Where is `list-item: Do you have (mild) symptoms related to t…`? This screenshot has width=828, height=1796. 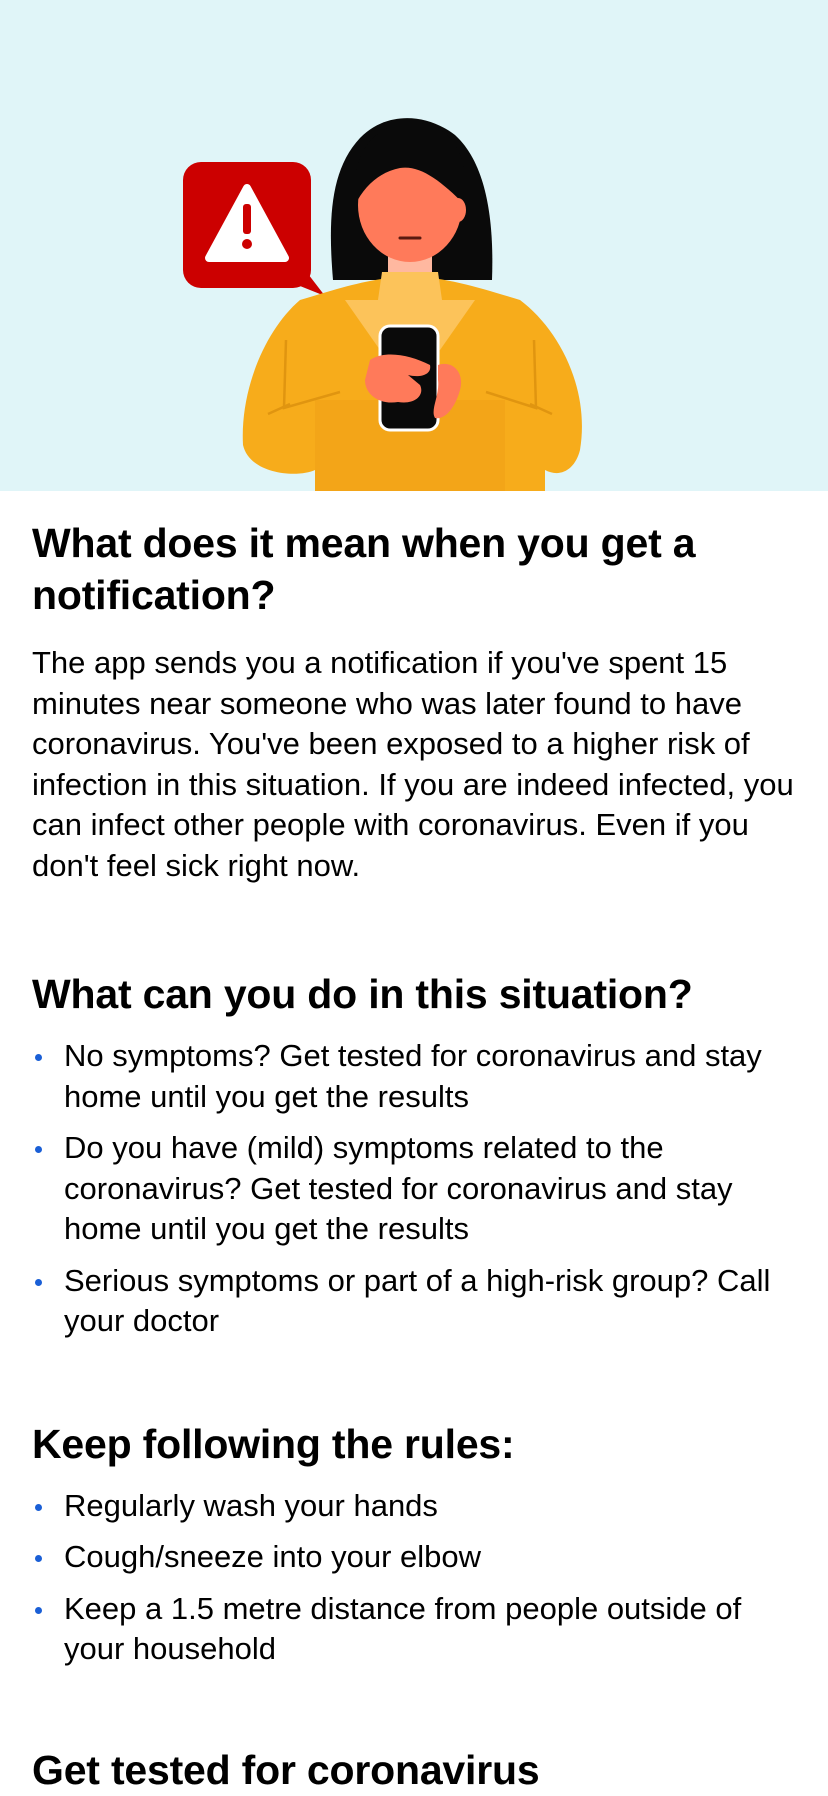 list-item: Do you have (mild) symptoms related to t… is located at coordinates (414, 1189).